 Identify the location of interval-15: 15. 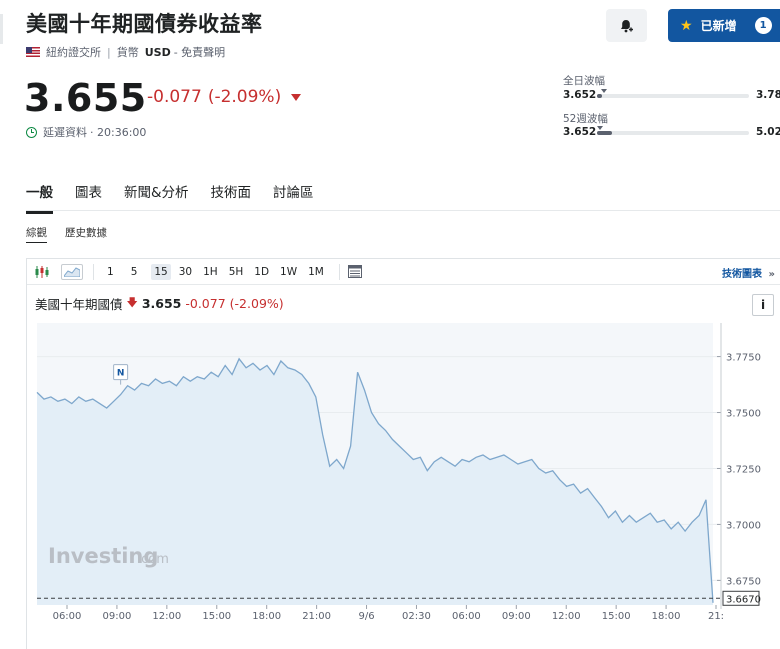
(161, 271).